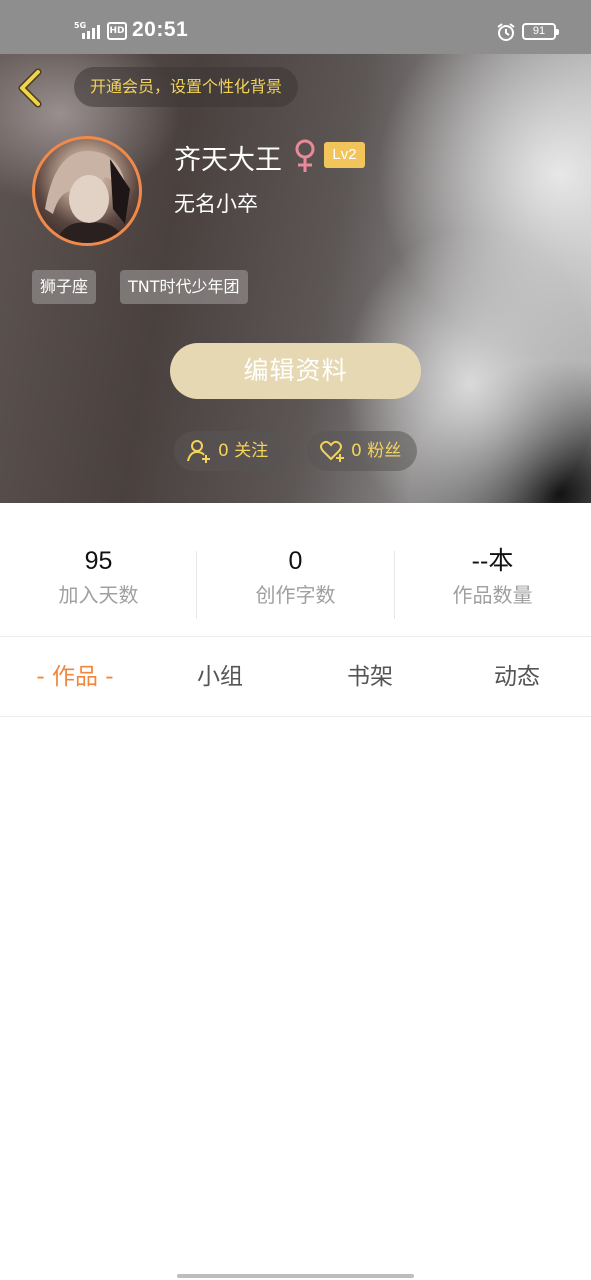  What do you see at coordinates (295, 371) in the screenshot?
I see `edit-profile-button: 编辑资料` at bounding box center [295, 371].